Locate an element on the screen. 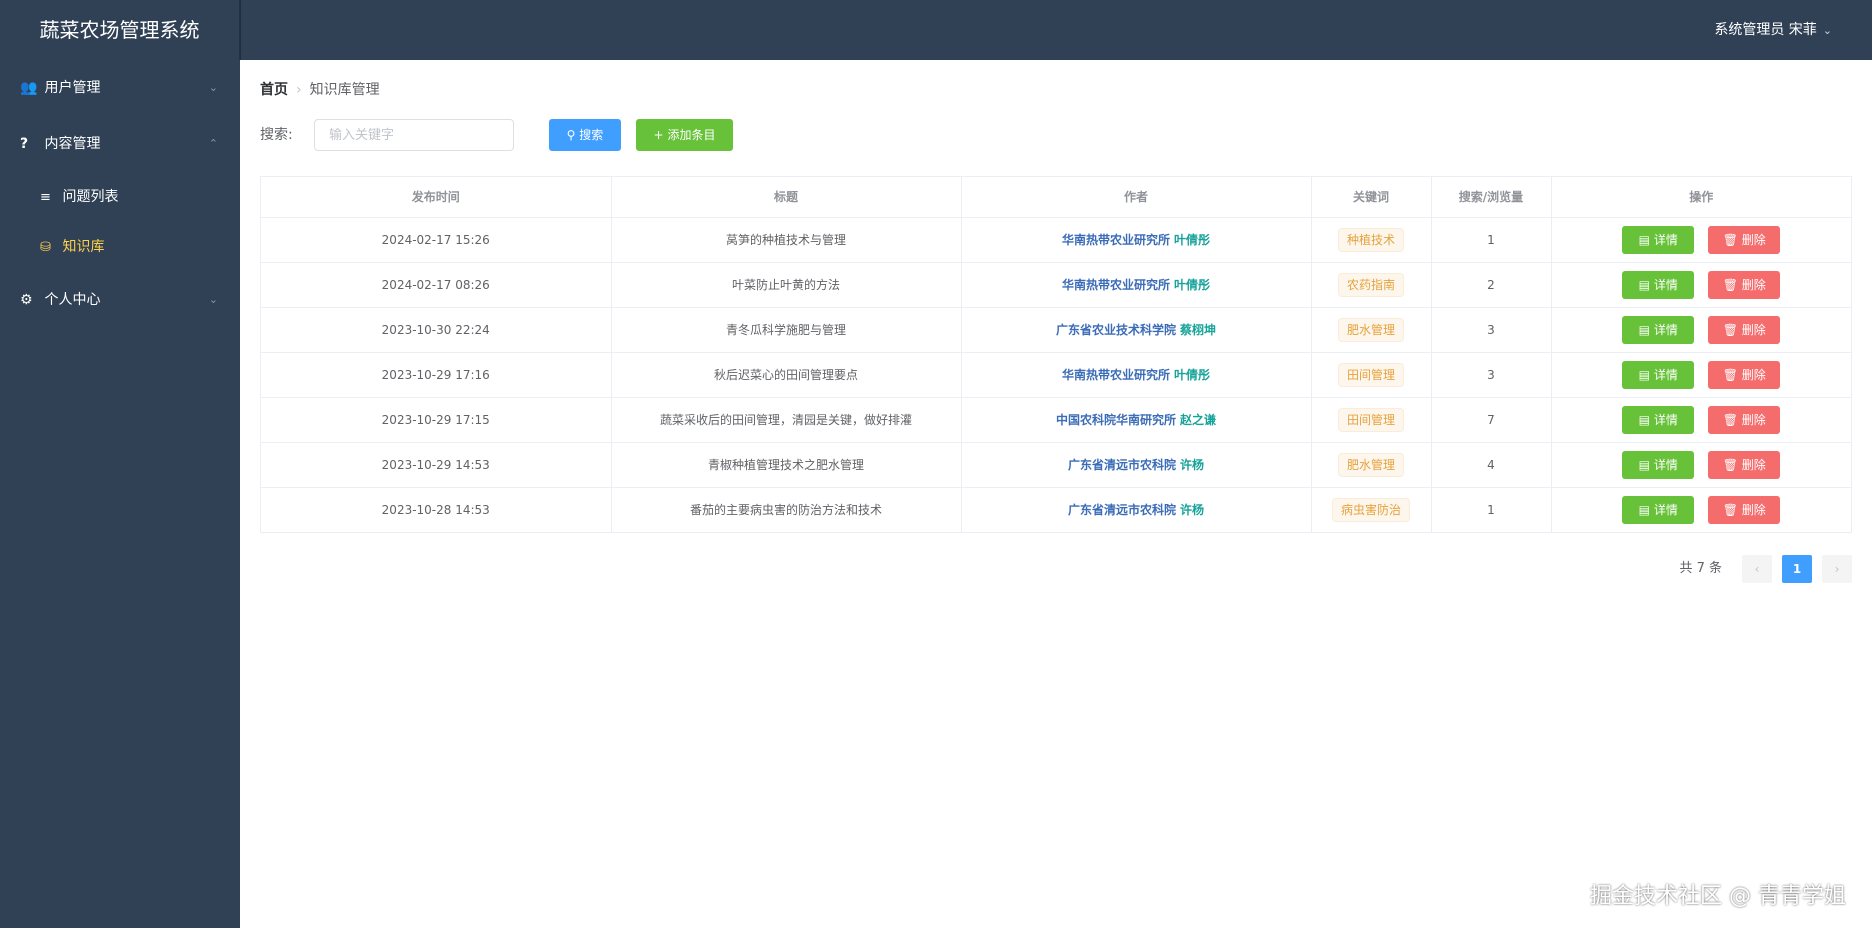  user-name: 系统管理员 宋菲 is located at coordinates (1765, 30).